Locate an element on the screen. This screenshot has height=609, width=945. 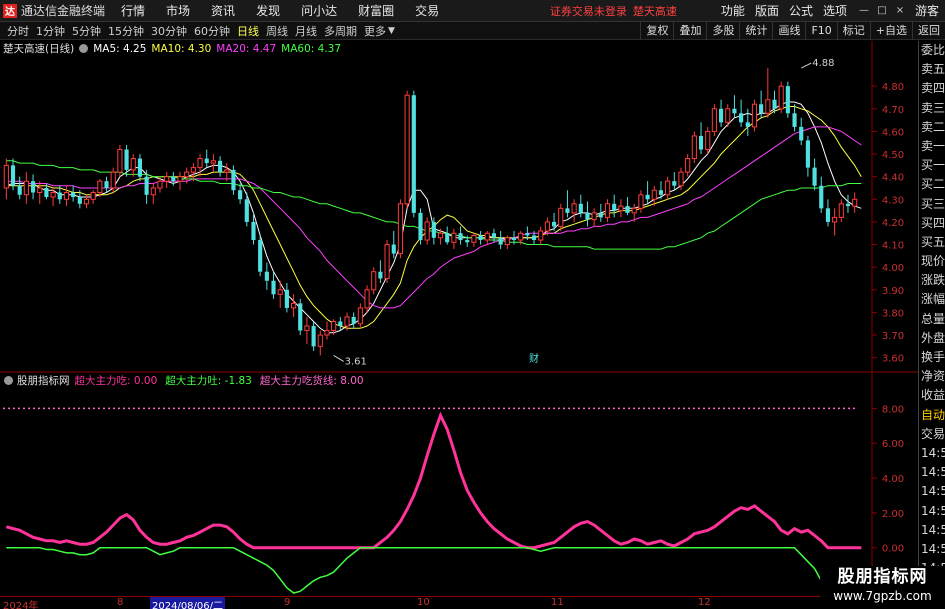
close-icon: × is located at coordinates (900, 11).